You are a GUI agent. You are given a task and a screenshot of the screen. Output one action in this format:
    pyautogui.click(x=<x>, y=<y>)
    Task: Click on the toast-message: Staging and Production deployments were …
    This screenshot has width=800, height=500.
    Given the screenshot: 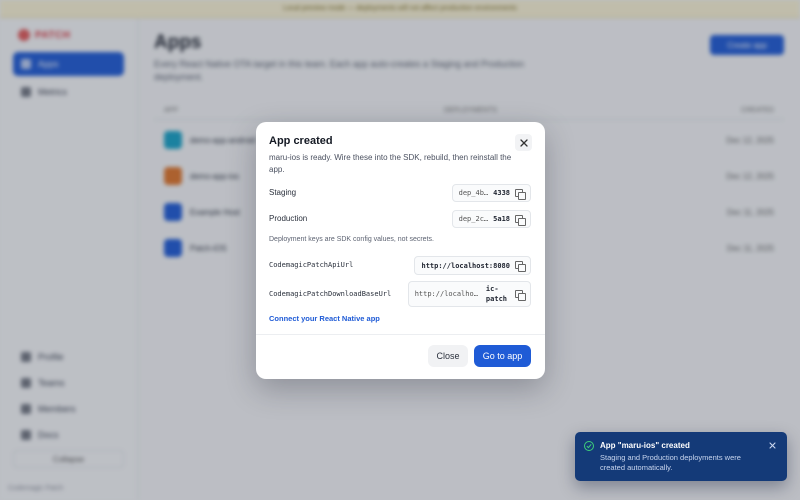 What is the action you would take?
    pyautogui.click(x=670, y=462)
    